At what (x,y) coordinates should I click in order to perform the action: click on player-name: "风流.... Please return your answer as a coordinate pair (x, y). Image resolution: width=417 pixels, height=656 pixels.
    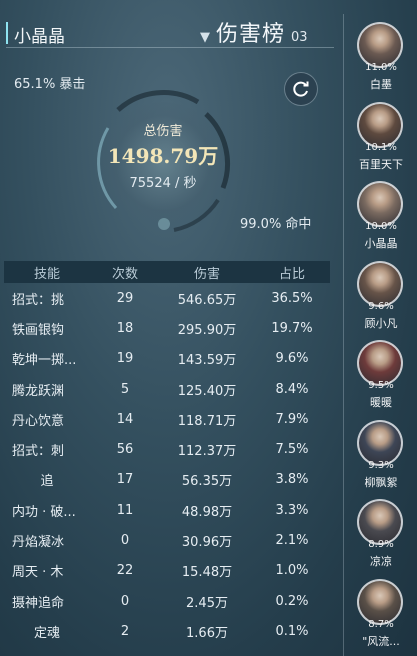
    Looking at the image, I should click on (381, 641).